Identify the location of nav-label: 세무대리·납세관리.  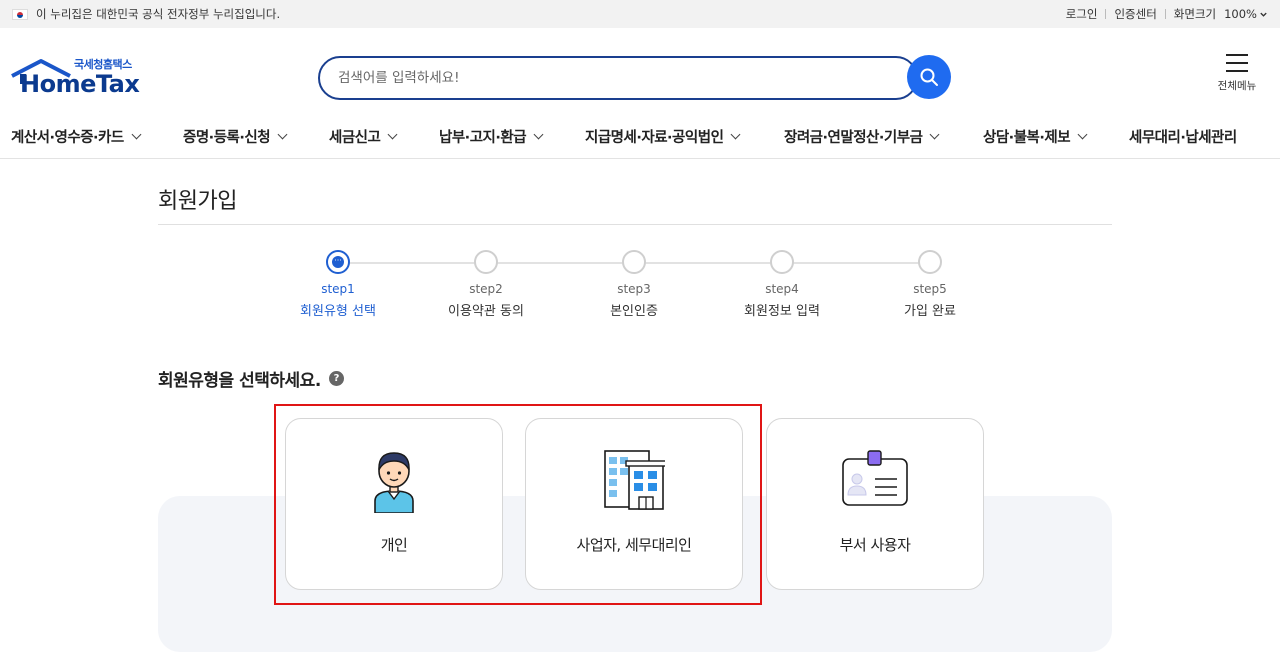
(1183, 138).